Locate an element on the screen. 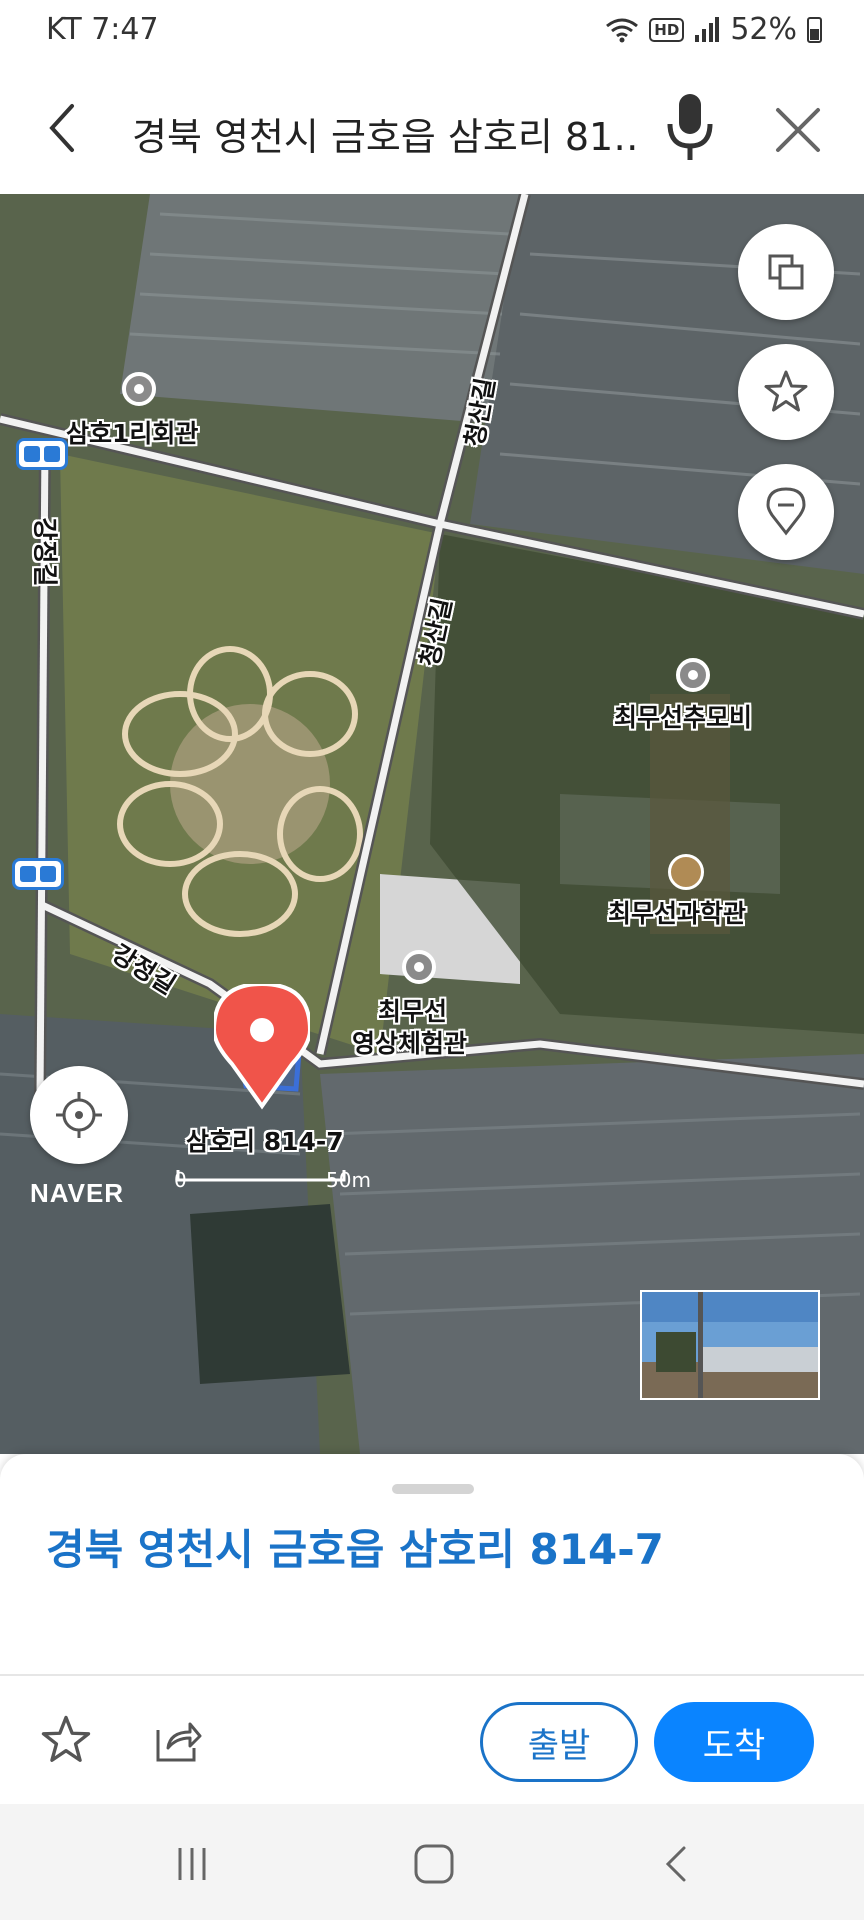 The width and height of the screenshot is (864, 1920). hd-voice-icon: HD is located at coordinates (667, 29).